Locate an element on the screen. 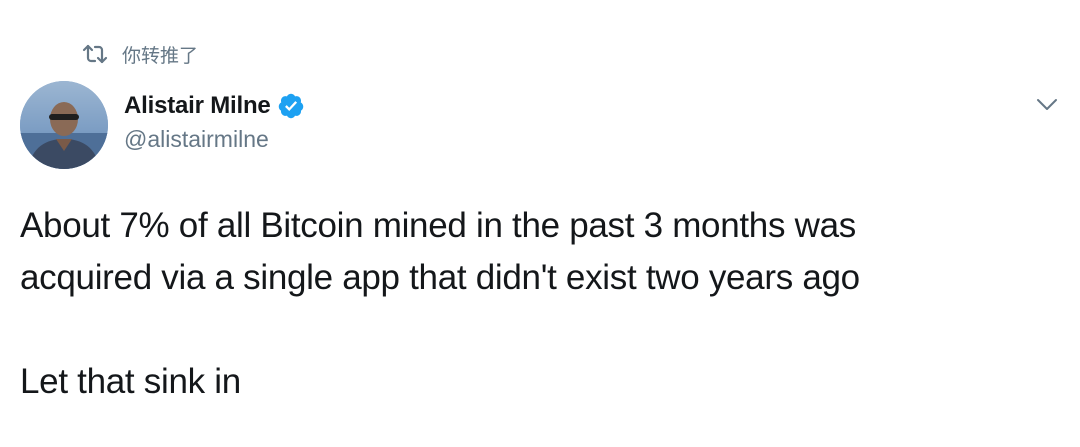 This screenshot has height=447, width=1080. chevron-down-icon is located at coordinates (1047, 105).